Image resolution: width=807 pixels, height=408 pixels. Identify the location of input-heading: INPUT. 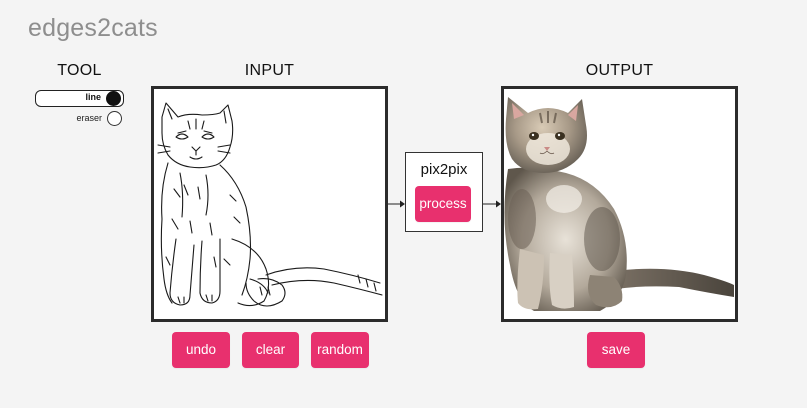
(269, 70).